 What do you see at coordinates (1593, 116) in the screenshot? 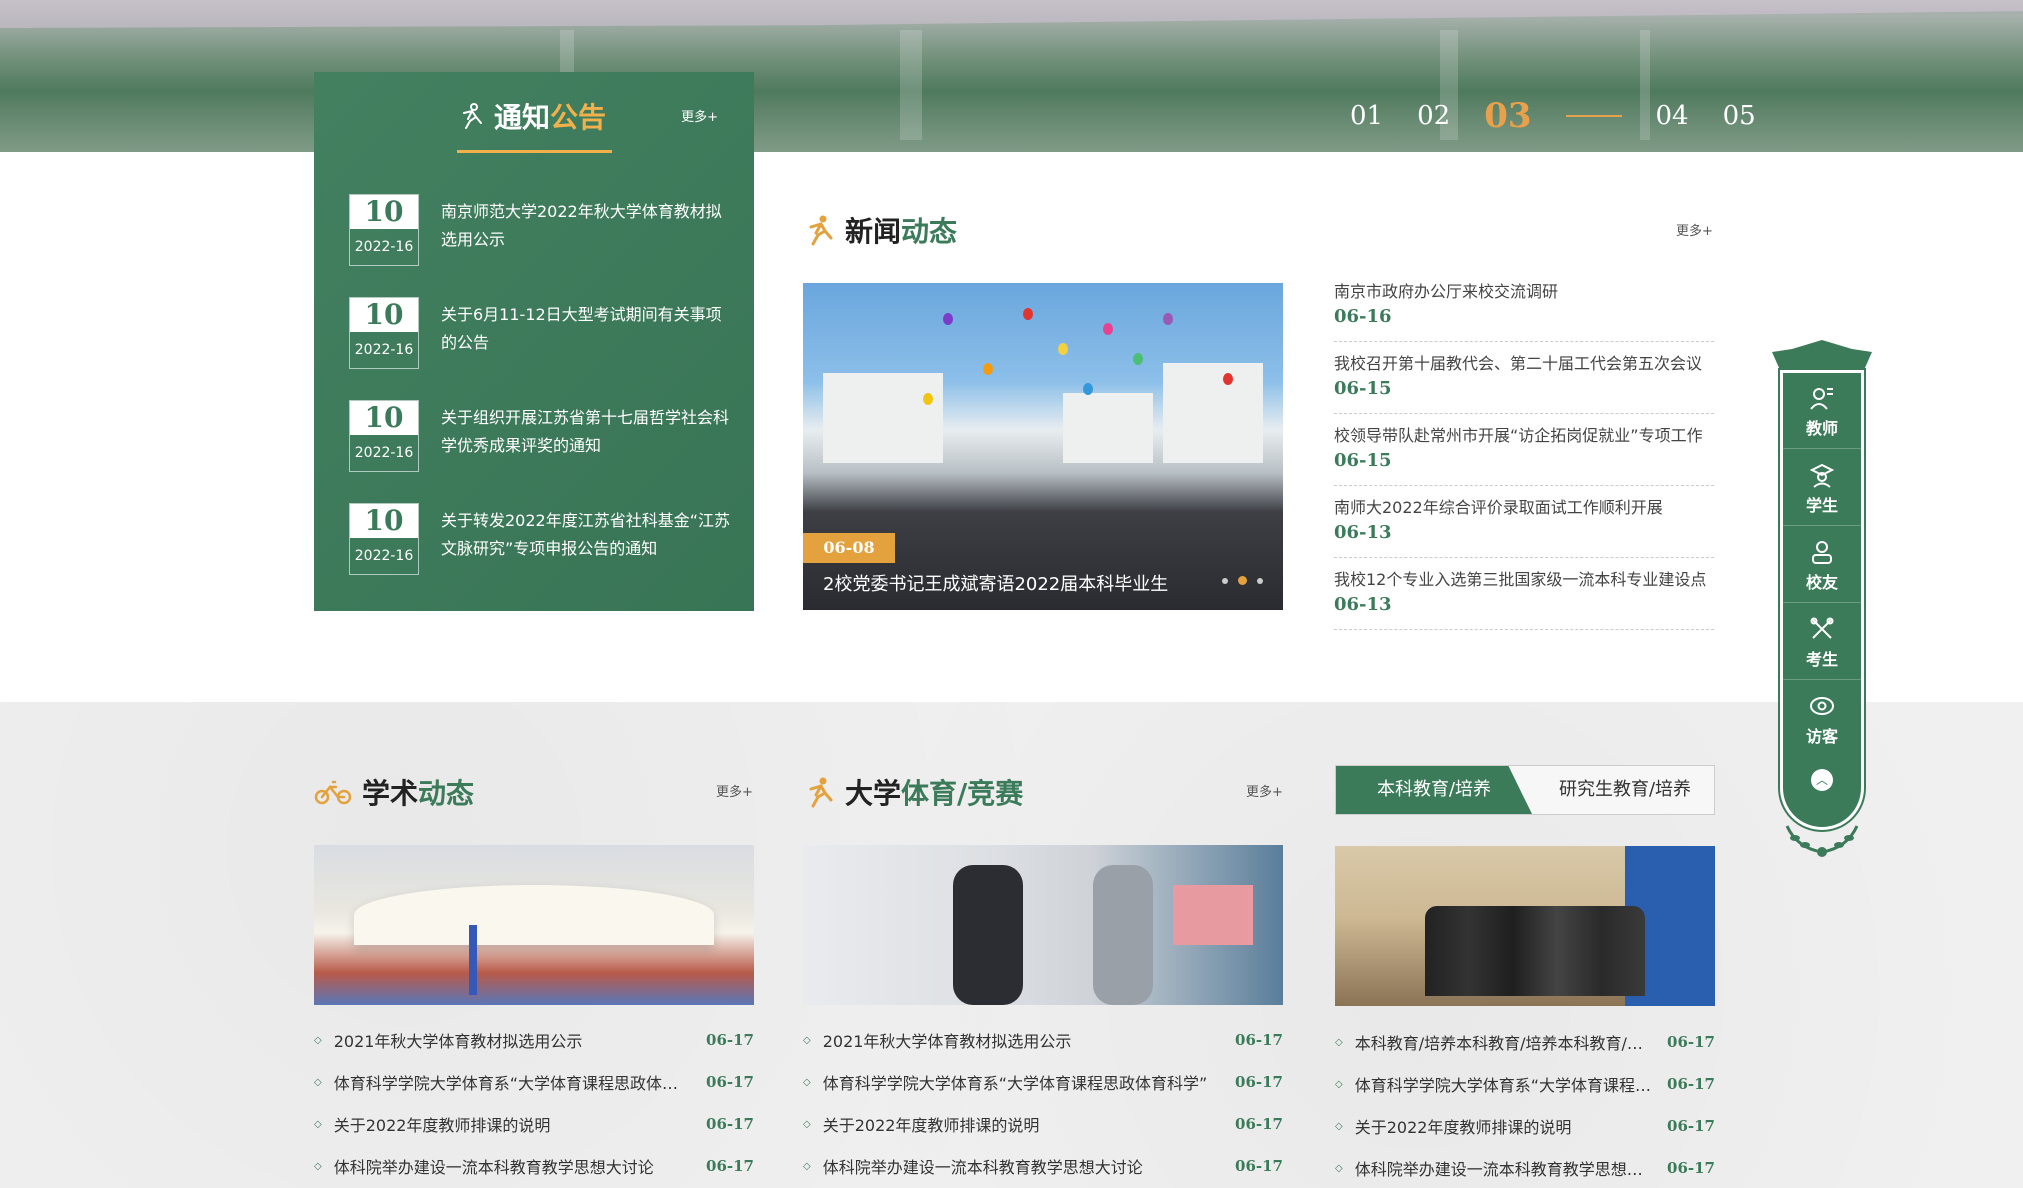
I see `slide-active-line` at bounding box center [1593, 116].